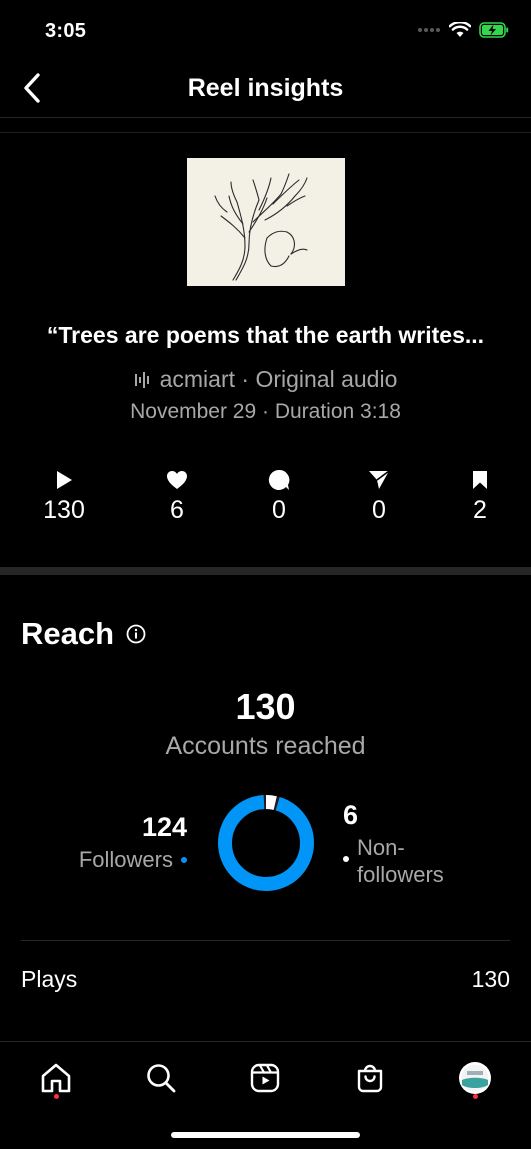 The width and height of the screenshot is (531, 1149). What do you see at coordinates (475, 1096) in the screenshot?
I see `profile-notification-dot` at bounding box center [475, 1096].